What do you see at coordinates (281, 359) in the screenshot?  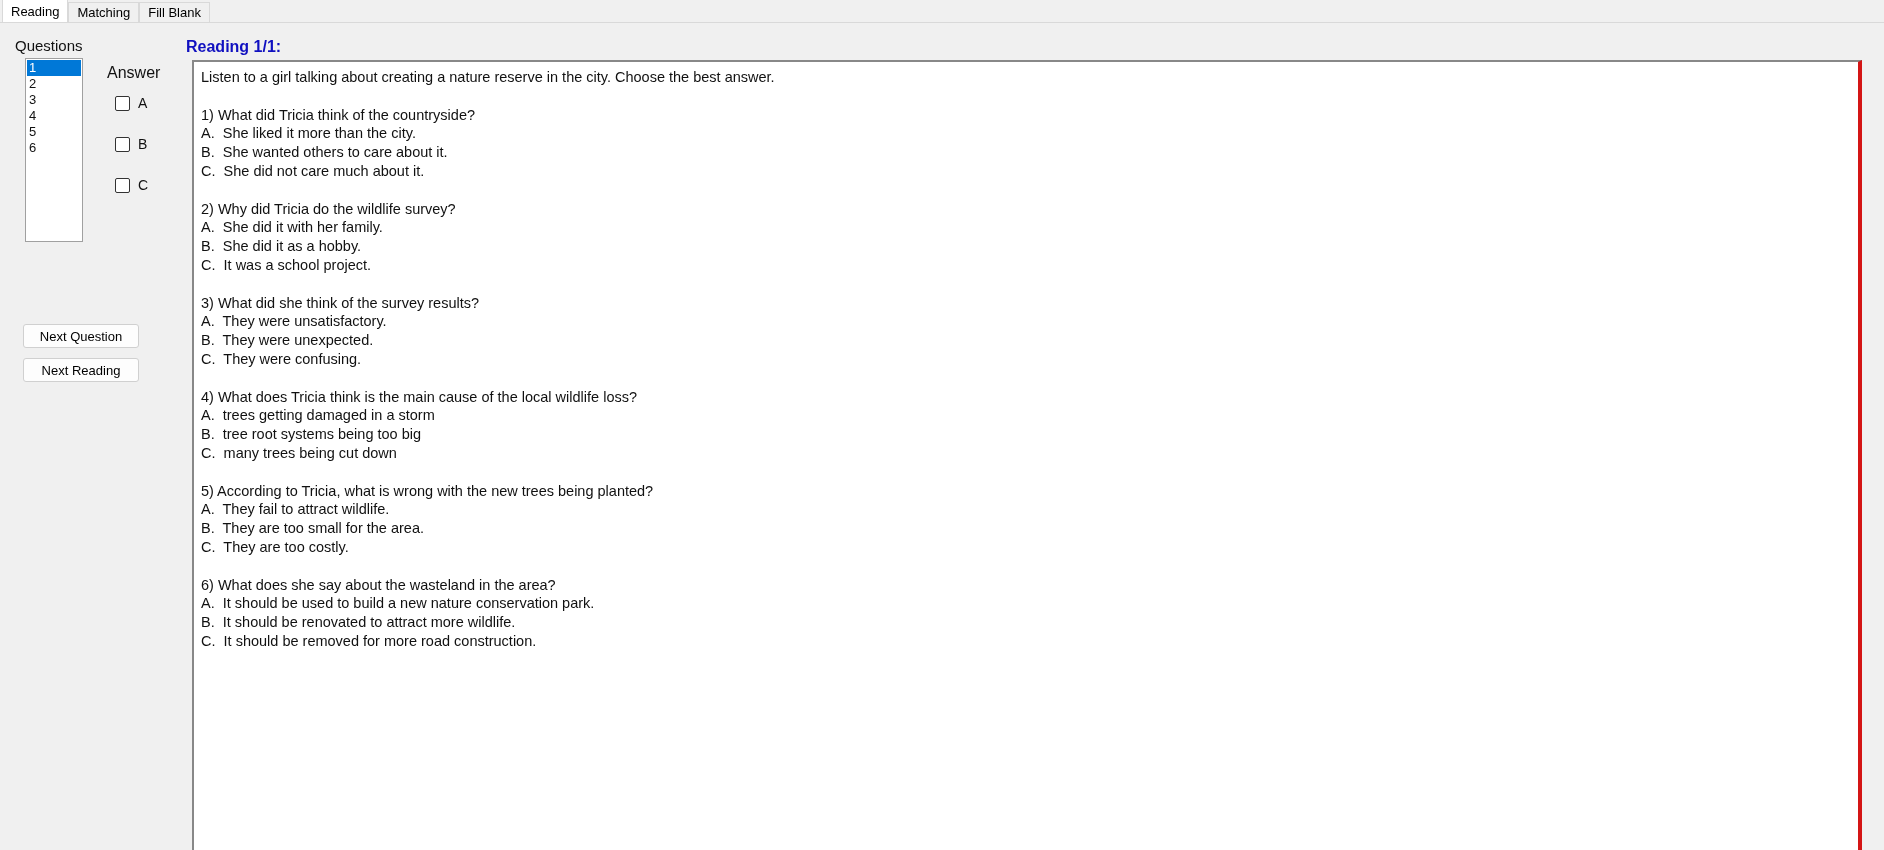 I see `option-text: C. They were confusing.` at bounding box center [281, 359].